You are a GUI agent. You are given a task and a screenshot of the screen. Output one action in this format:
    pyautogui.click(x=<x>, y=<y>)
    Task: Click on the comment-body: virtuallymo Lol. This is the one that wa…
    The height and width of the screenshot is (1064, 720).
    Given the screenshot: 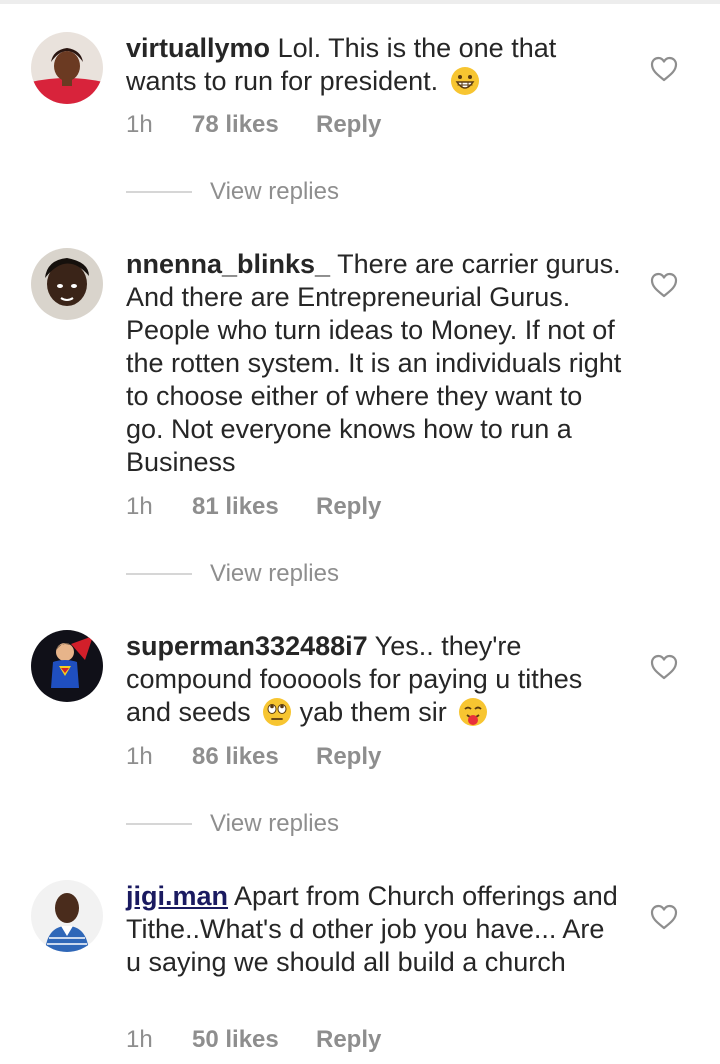 What is the action you would take?
    pyautogui.click(x=376, y=68)
    